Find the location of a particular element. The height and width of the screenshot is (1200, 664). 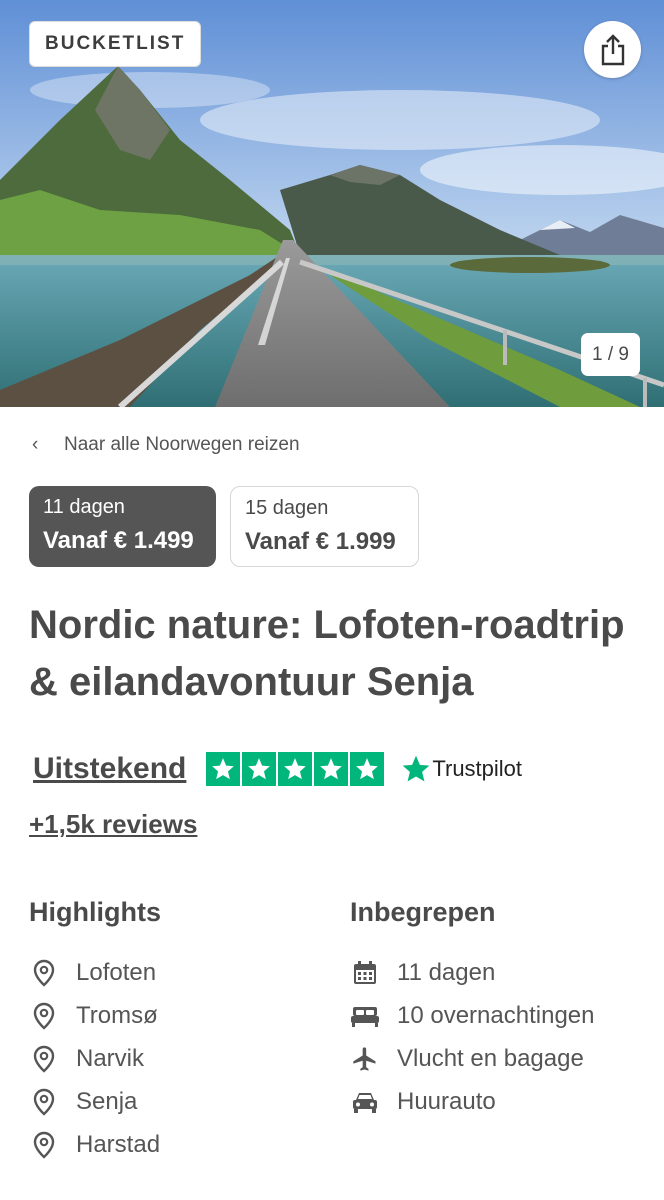

included-item: Vlucht en bagage is located at coordinates (472, 1058).